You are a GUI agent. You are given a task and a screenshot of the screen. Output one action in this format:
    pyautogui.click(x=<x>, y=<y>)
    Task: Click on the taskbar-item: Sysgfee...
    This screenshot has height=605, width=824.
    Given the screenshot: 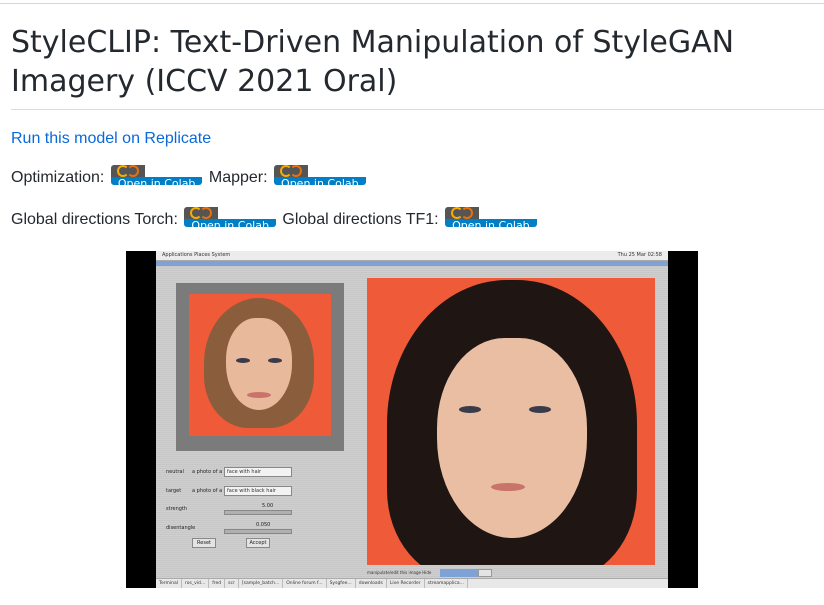 What is the action you would take?
    pyautogui.click(x=341, y=583)
    